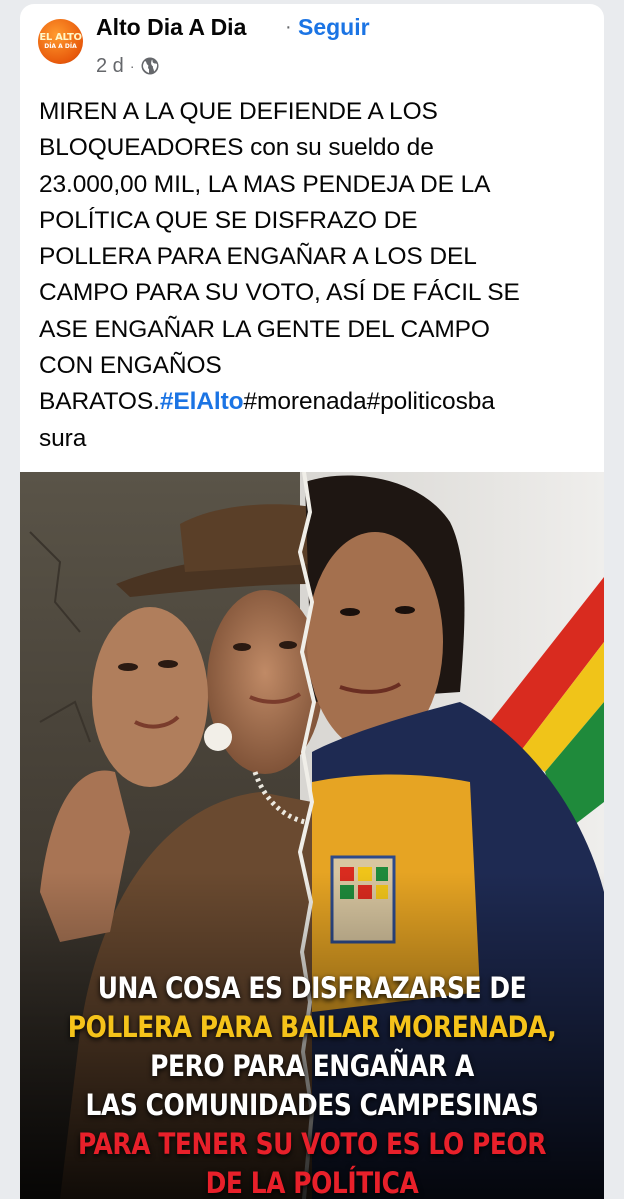  I want to click on page-name: Alto Dia A Dia, so click(171, 27).